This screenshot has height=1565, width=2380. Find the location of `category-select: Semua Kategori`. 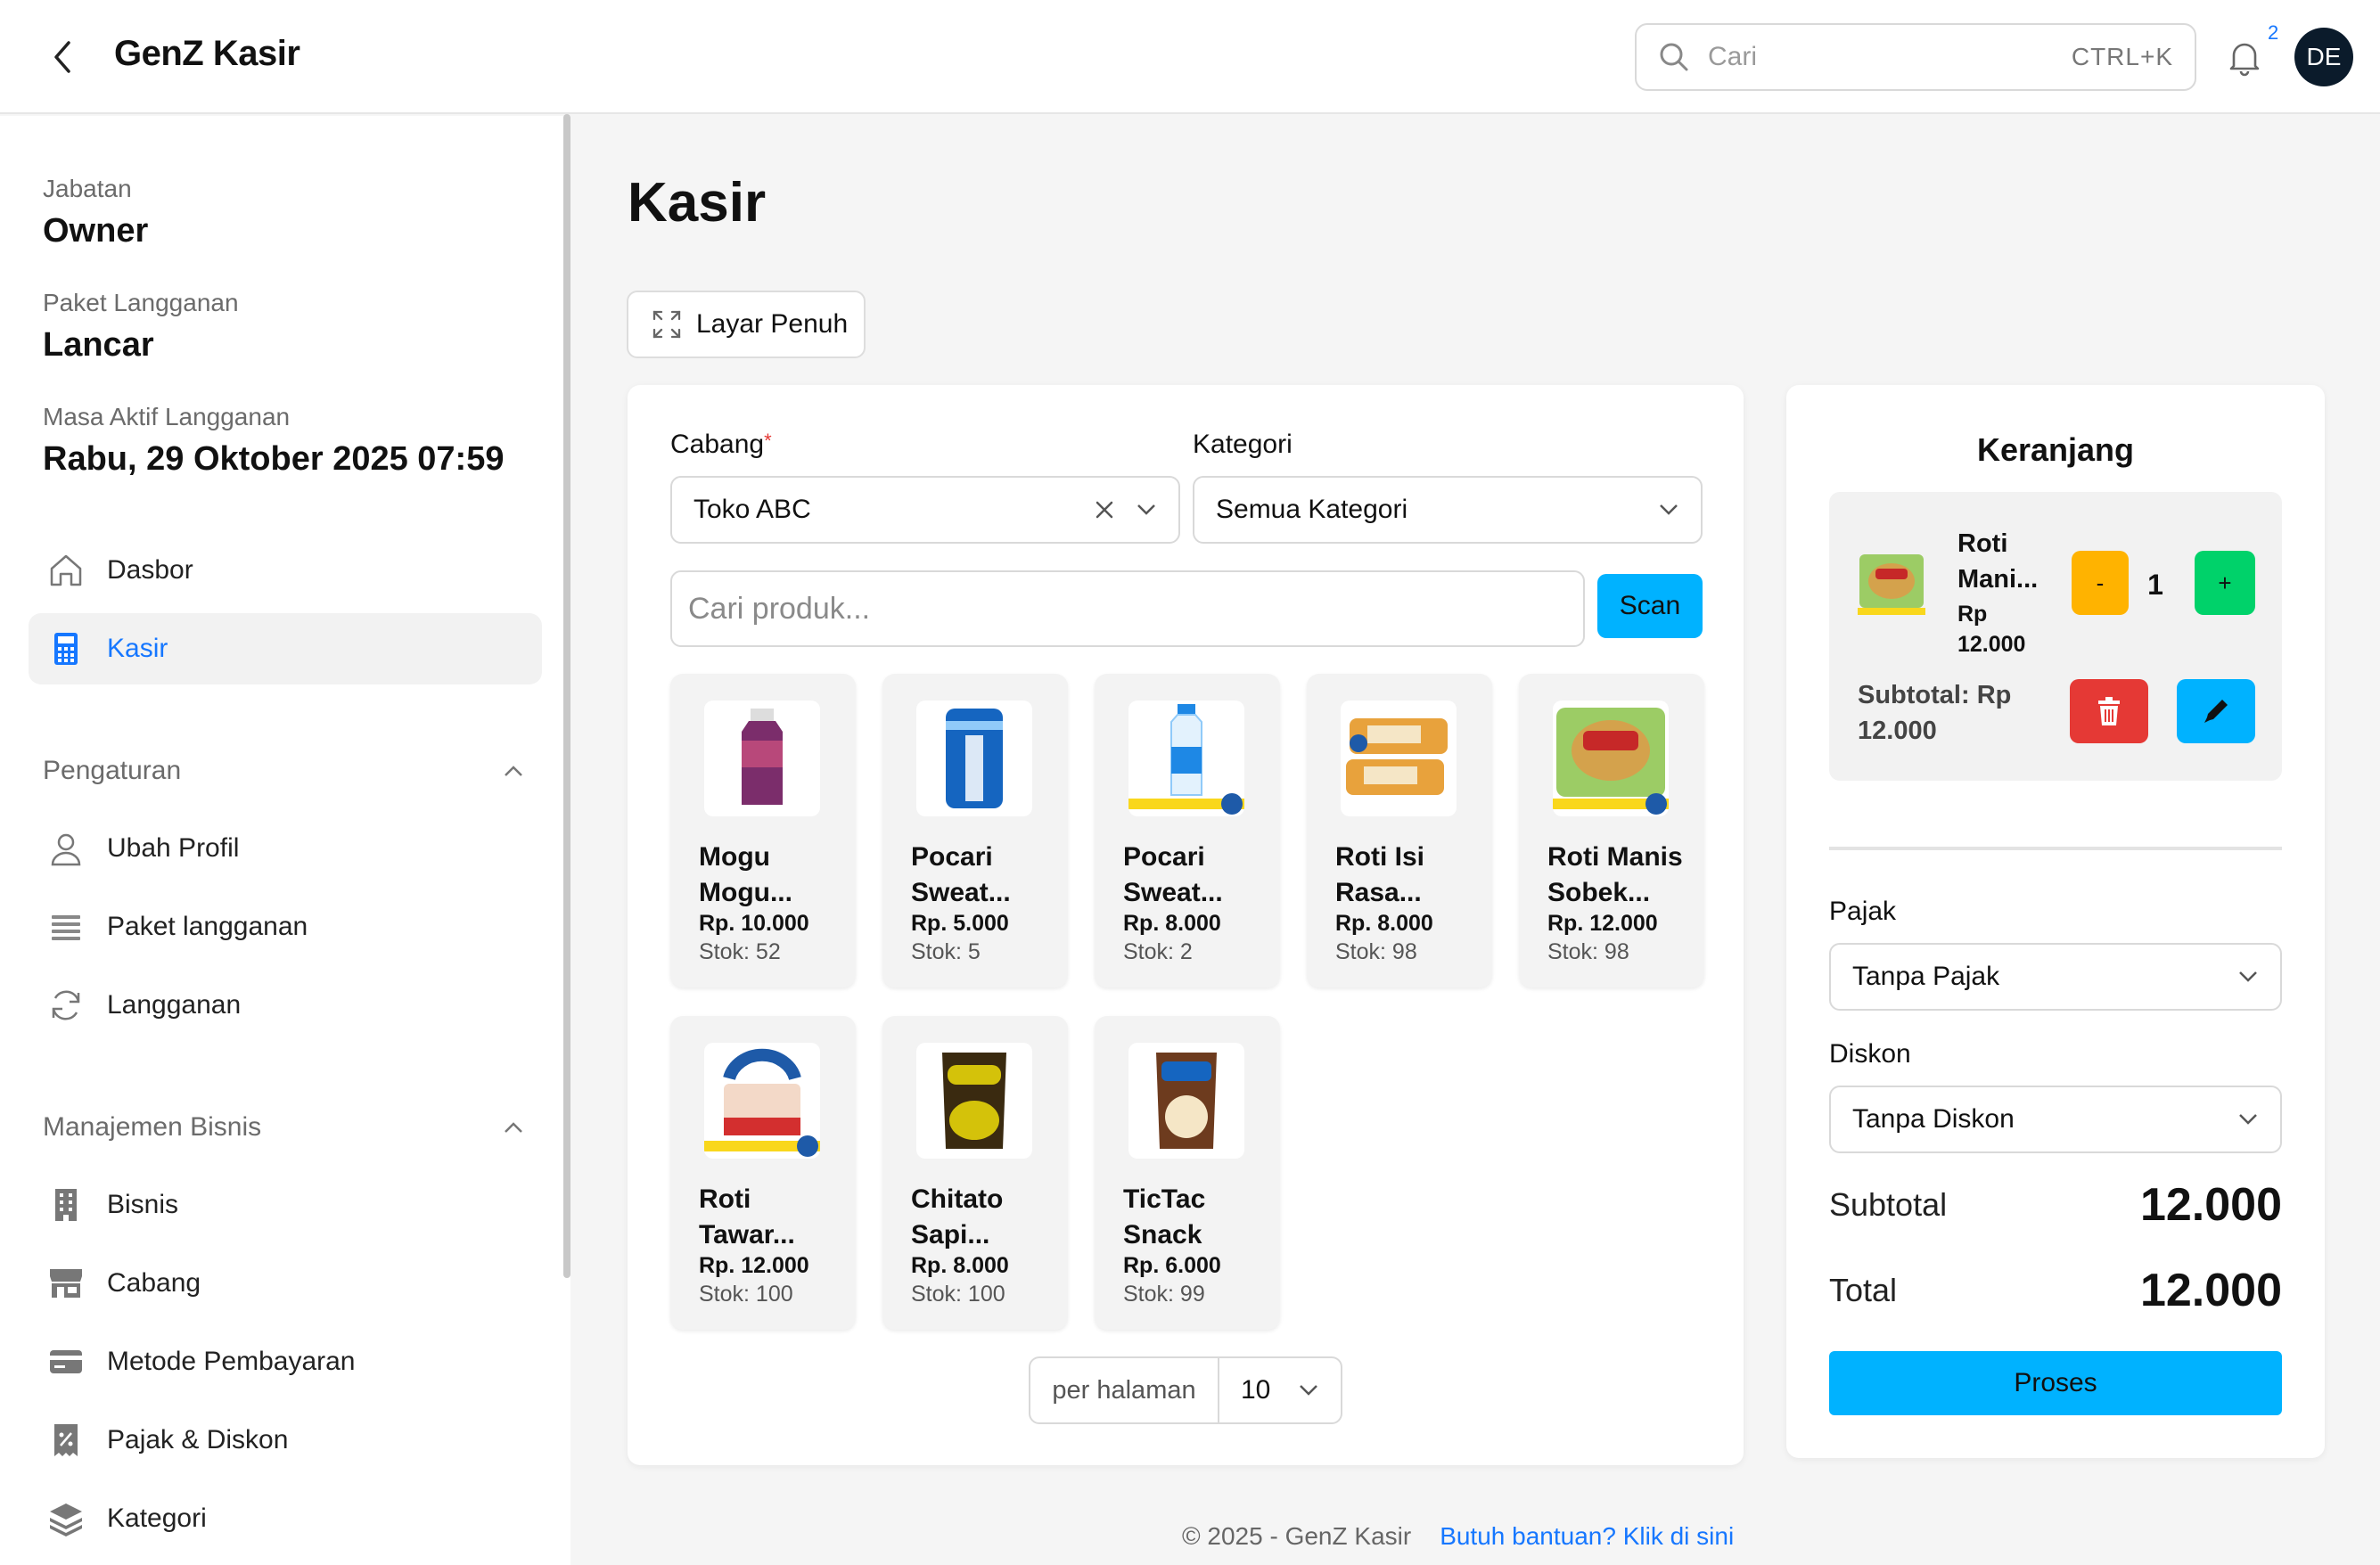

category-select: Semua Kategori is located at coordinates (1448, 510).